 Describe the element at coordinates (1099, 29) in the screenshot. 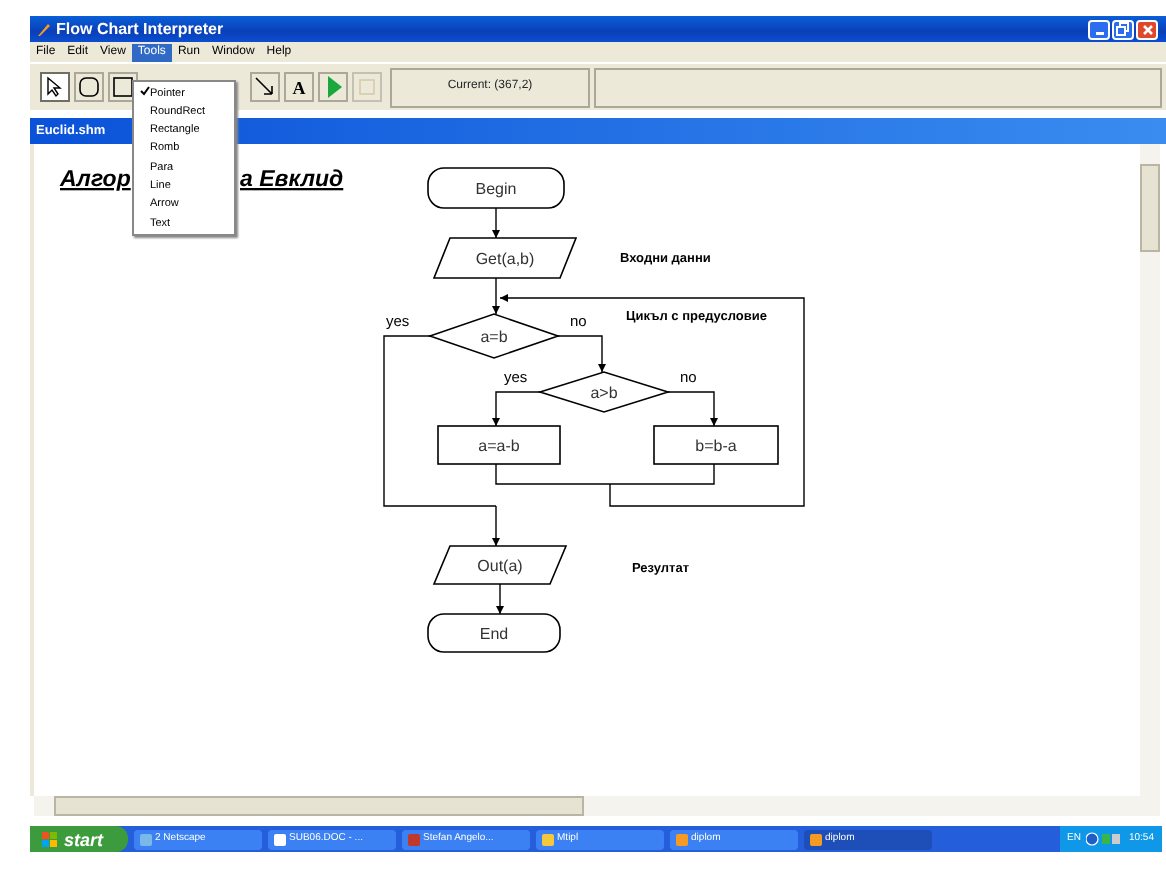

I see `minimize-button` at that location.